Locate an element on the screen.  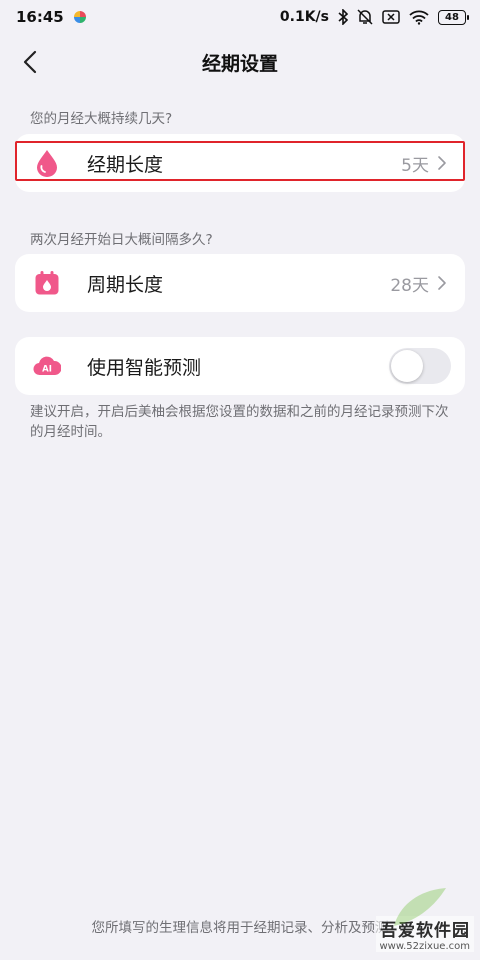
battery-icon: 48 is located at coordinates (453, 17).